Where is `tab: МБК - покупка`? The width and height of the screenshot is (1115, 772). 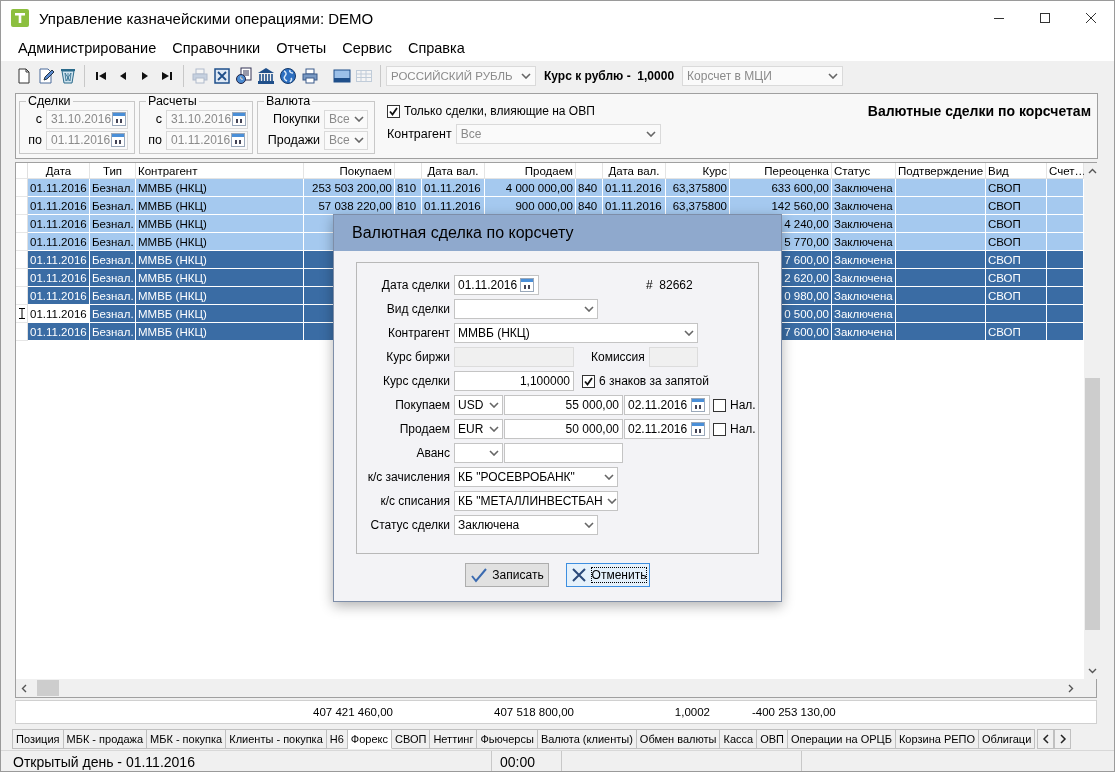
tab: МБК - покупка is located at coordinates (187, 739).